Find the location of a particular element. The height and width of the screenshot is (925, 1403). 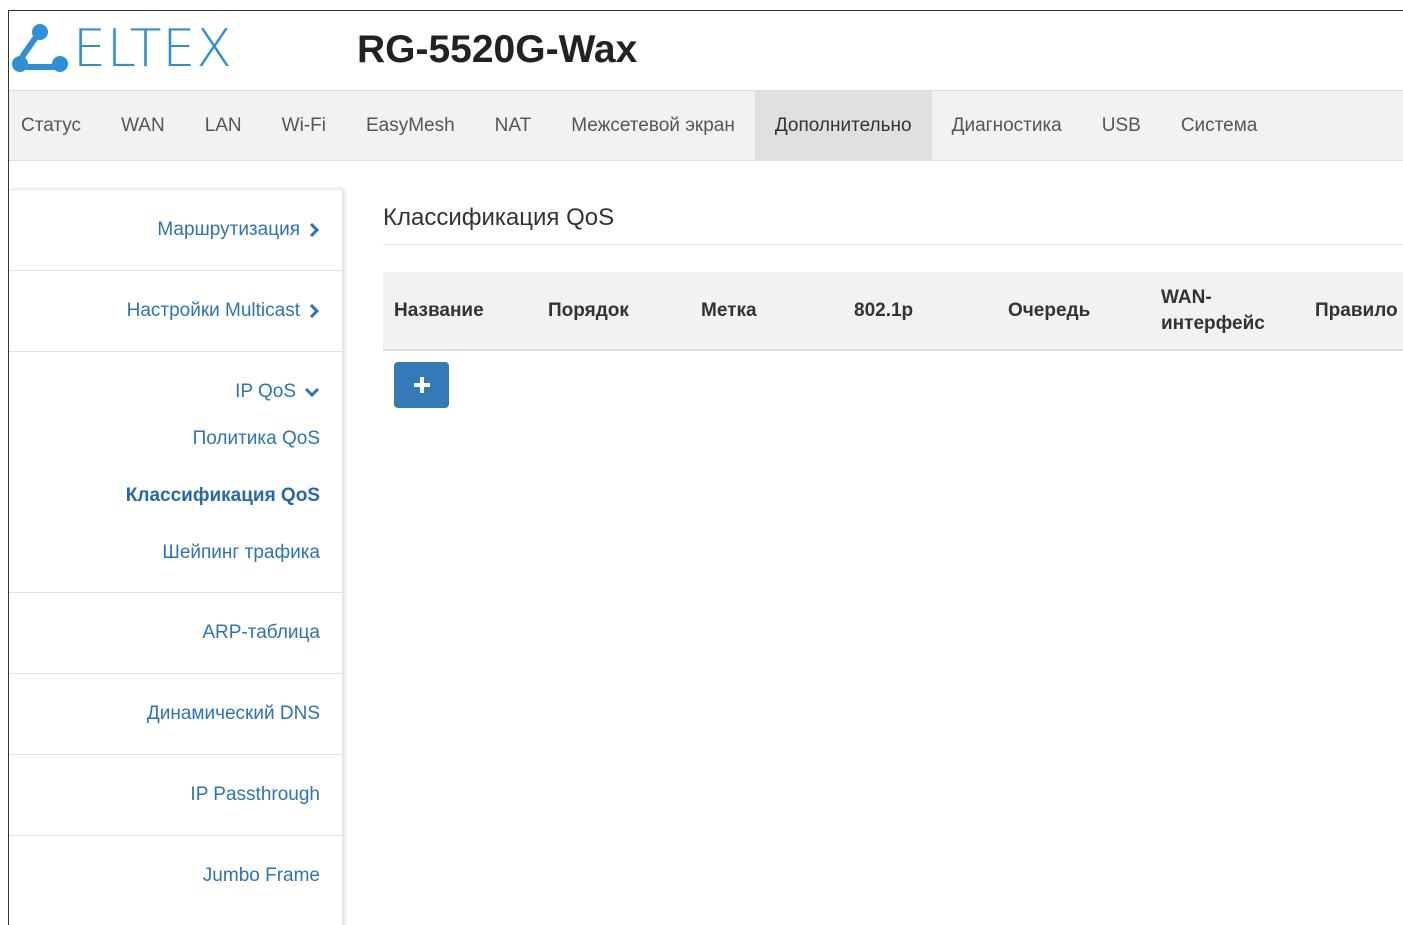

sidebar-subitem-traffic-shaping: Шейпинг трафика is located at coordinates (175, 552).